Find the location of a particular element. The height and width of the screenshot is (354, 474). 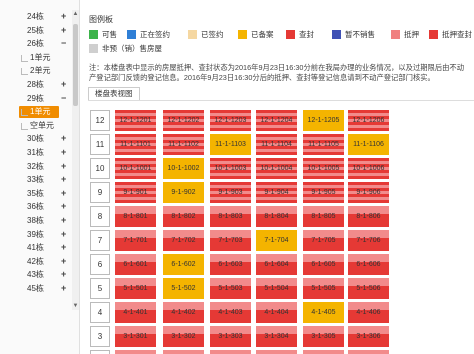

unit-cell: 4-1-405 is located at coordinates (323, 312).